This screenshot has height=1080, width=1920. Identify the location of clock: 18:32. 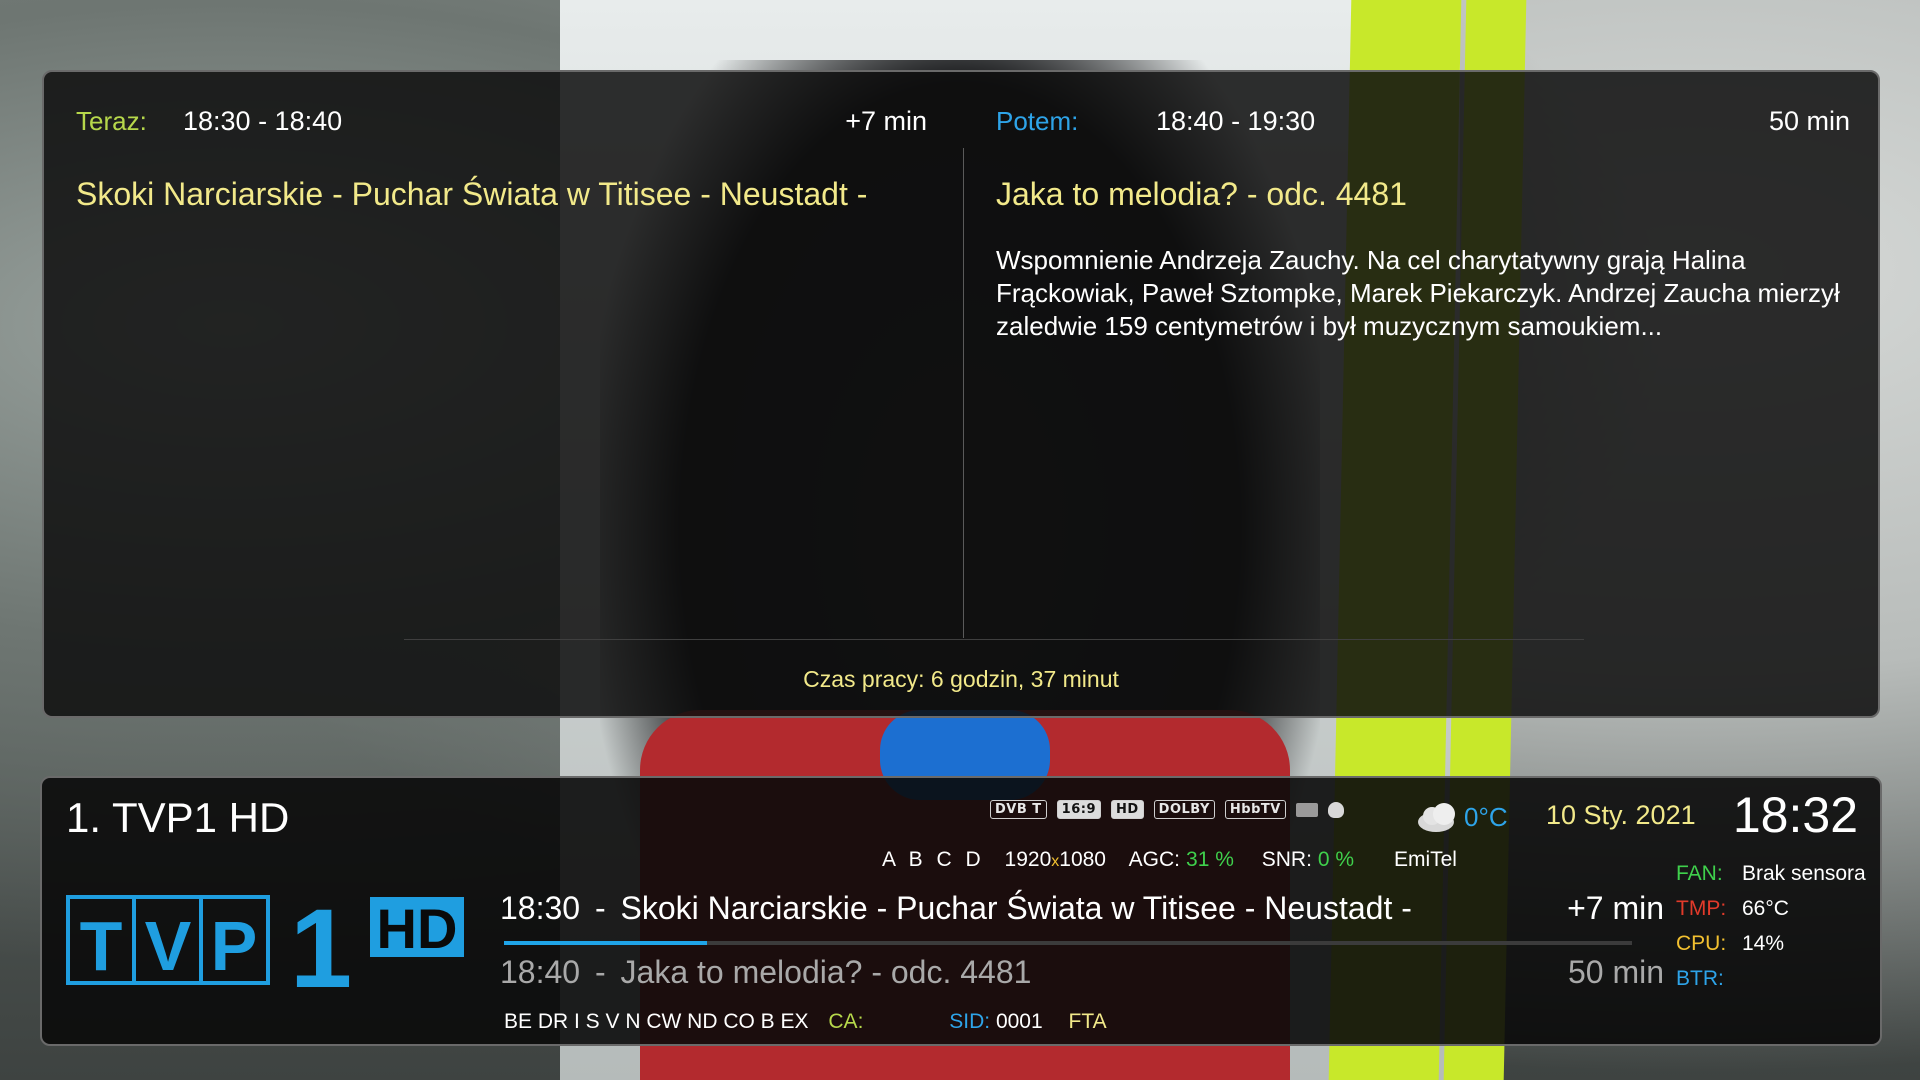
(1795, 815).